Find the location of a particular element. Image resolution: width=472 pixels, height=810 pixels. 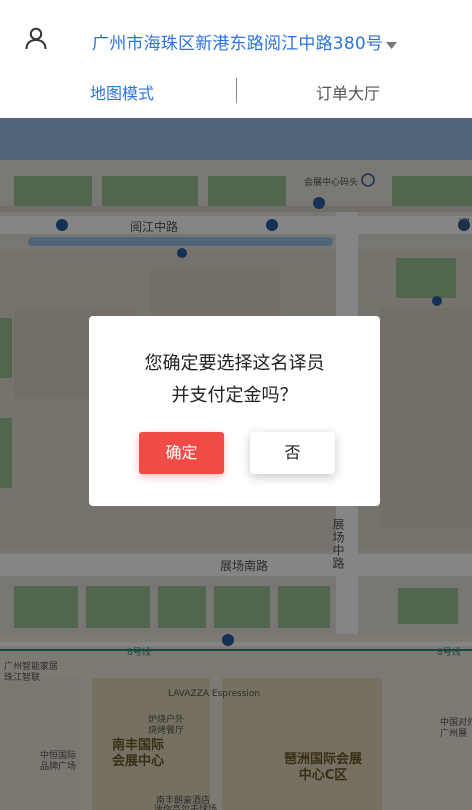

caret-down-icon is located at coordinates (391, 42).